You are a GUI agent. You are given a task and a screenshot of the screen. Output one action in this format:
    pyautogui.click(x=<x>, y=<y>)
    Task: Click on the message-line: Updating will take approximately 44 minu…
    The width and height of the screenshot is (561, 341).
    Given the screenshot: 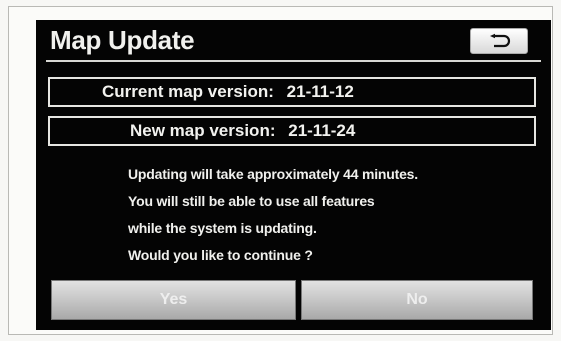 What is the action you would take?
    pyautogui.click(x=273, y=174)
    